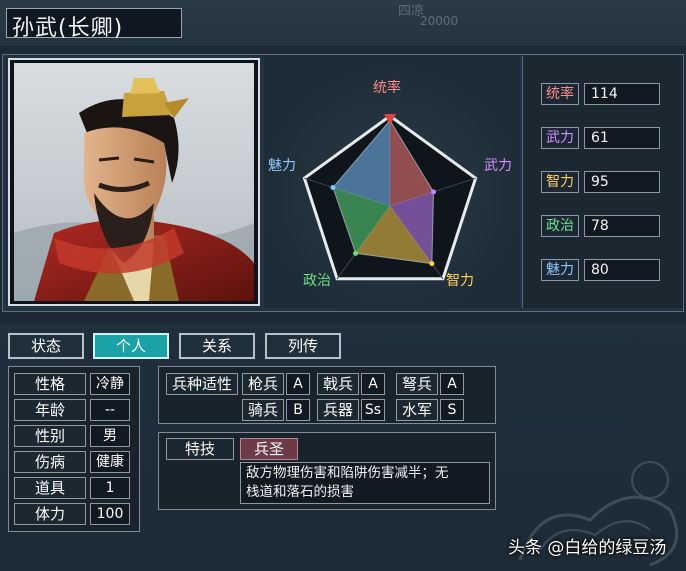  Describe the element at coordinates (110, 436) in the screenshot. I see `personal-value: 男` at that location.